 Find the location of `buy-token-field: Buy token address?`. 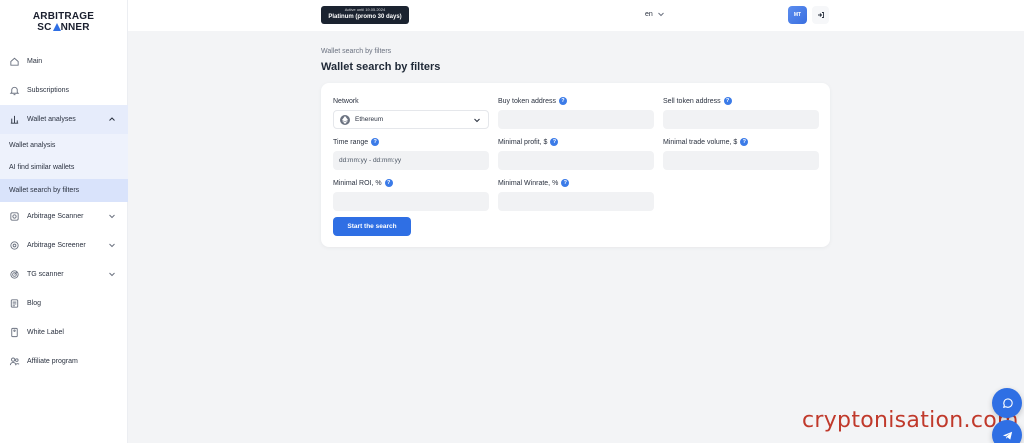

buy-token-field: Buy token address? is located at coordinates (576, 112).